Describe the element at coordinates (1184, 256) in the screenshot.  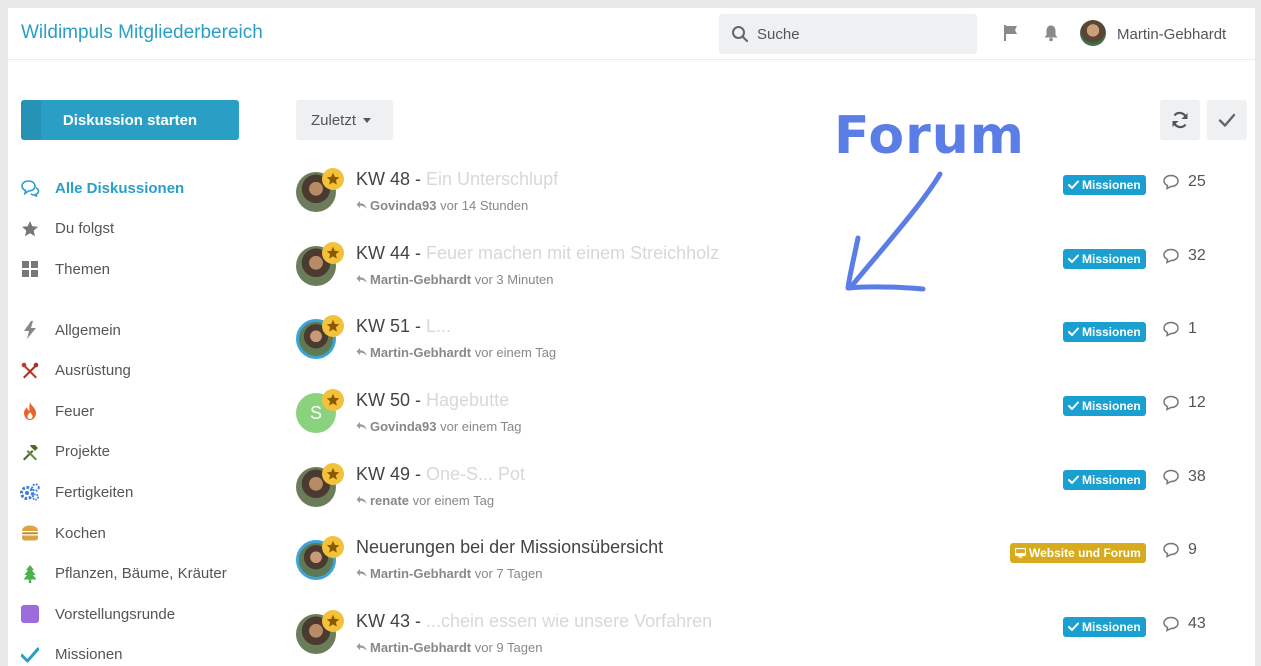
I see `reply-count: 32` at that location.